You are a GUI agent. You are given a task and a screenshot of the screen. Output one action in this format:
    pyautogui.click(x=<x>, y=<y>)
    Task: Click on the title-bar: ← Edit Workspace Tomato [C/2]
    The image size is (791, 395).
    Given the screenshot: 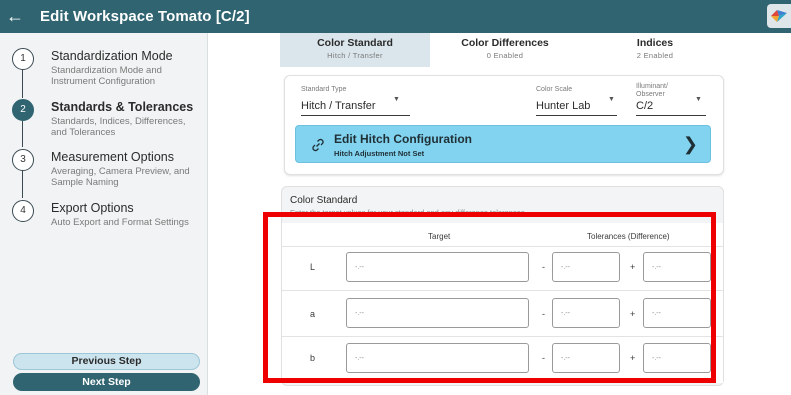 What is the action you would take?
    pyautogui.click(x=395, y=16)
    